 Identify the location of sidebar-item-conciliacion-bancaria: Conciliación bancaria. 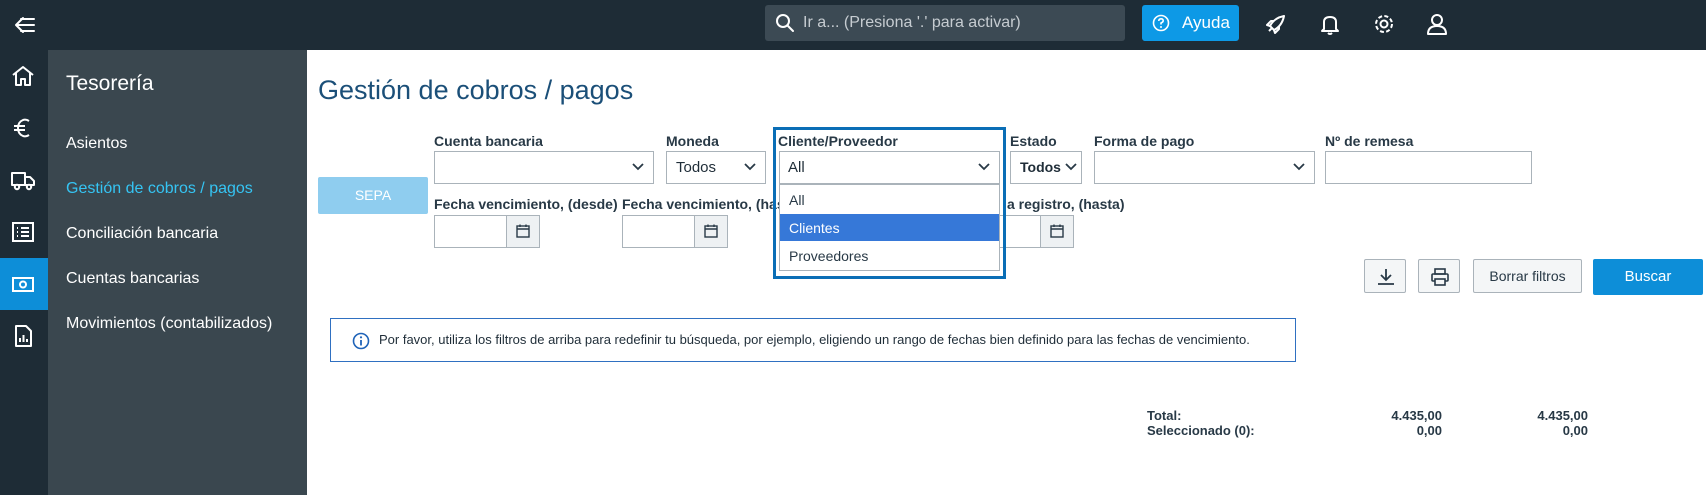
(142, 234).